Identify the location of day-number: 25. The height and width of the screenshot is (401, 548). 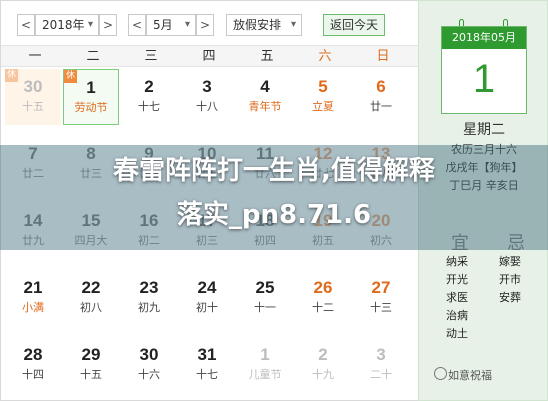
(265, 287).